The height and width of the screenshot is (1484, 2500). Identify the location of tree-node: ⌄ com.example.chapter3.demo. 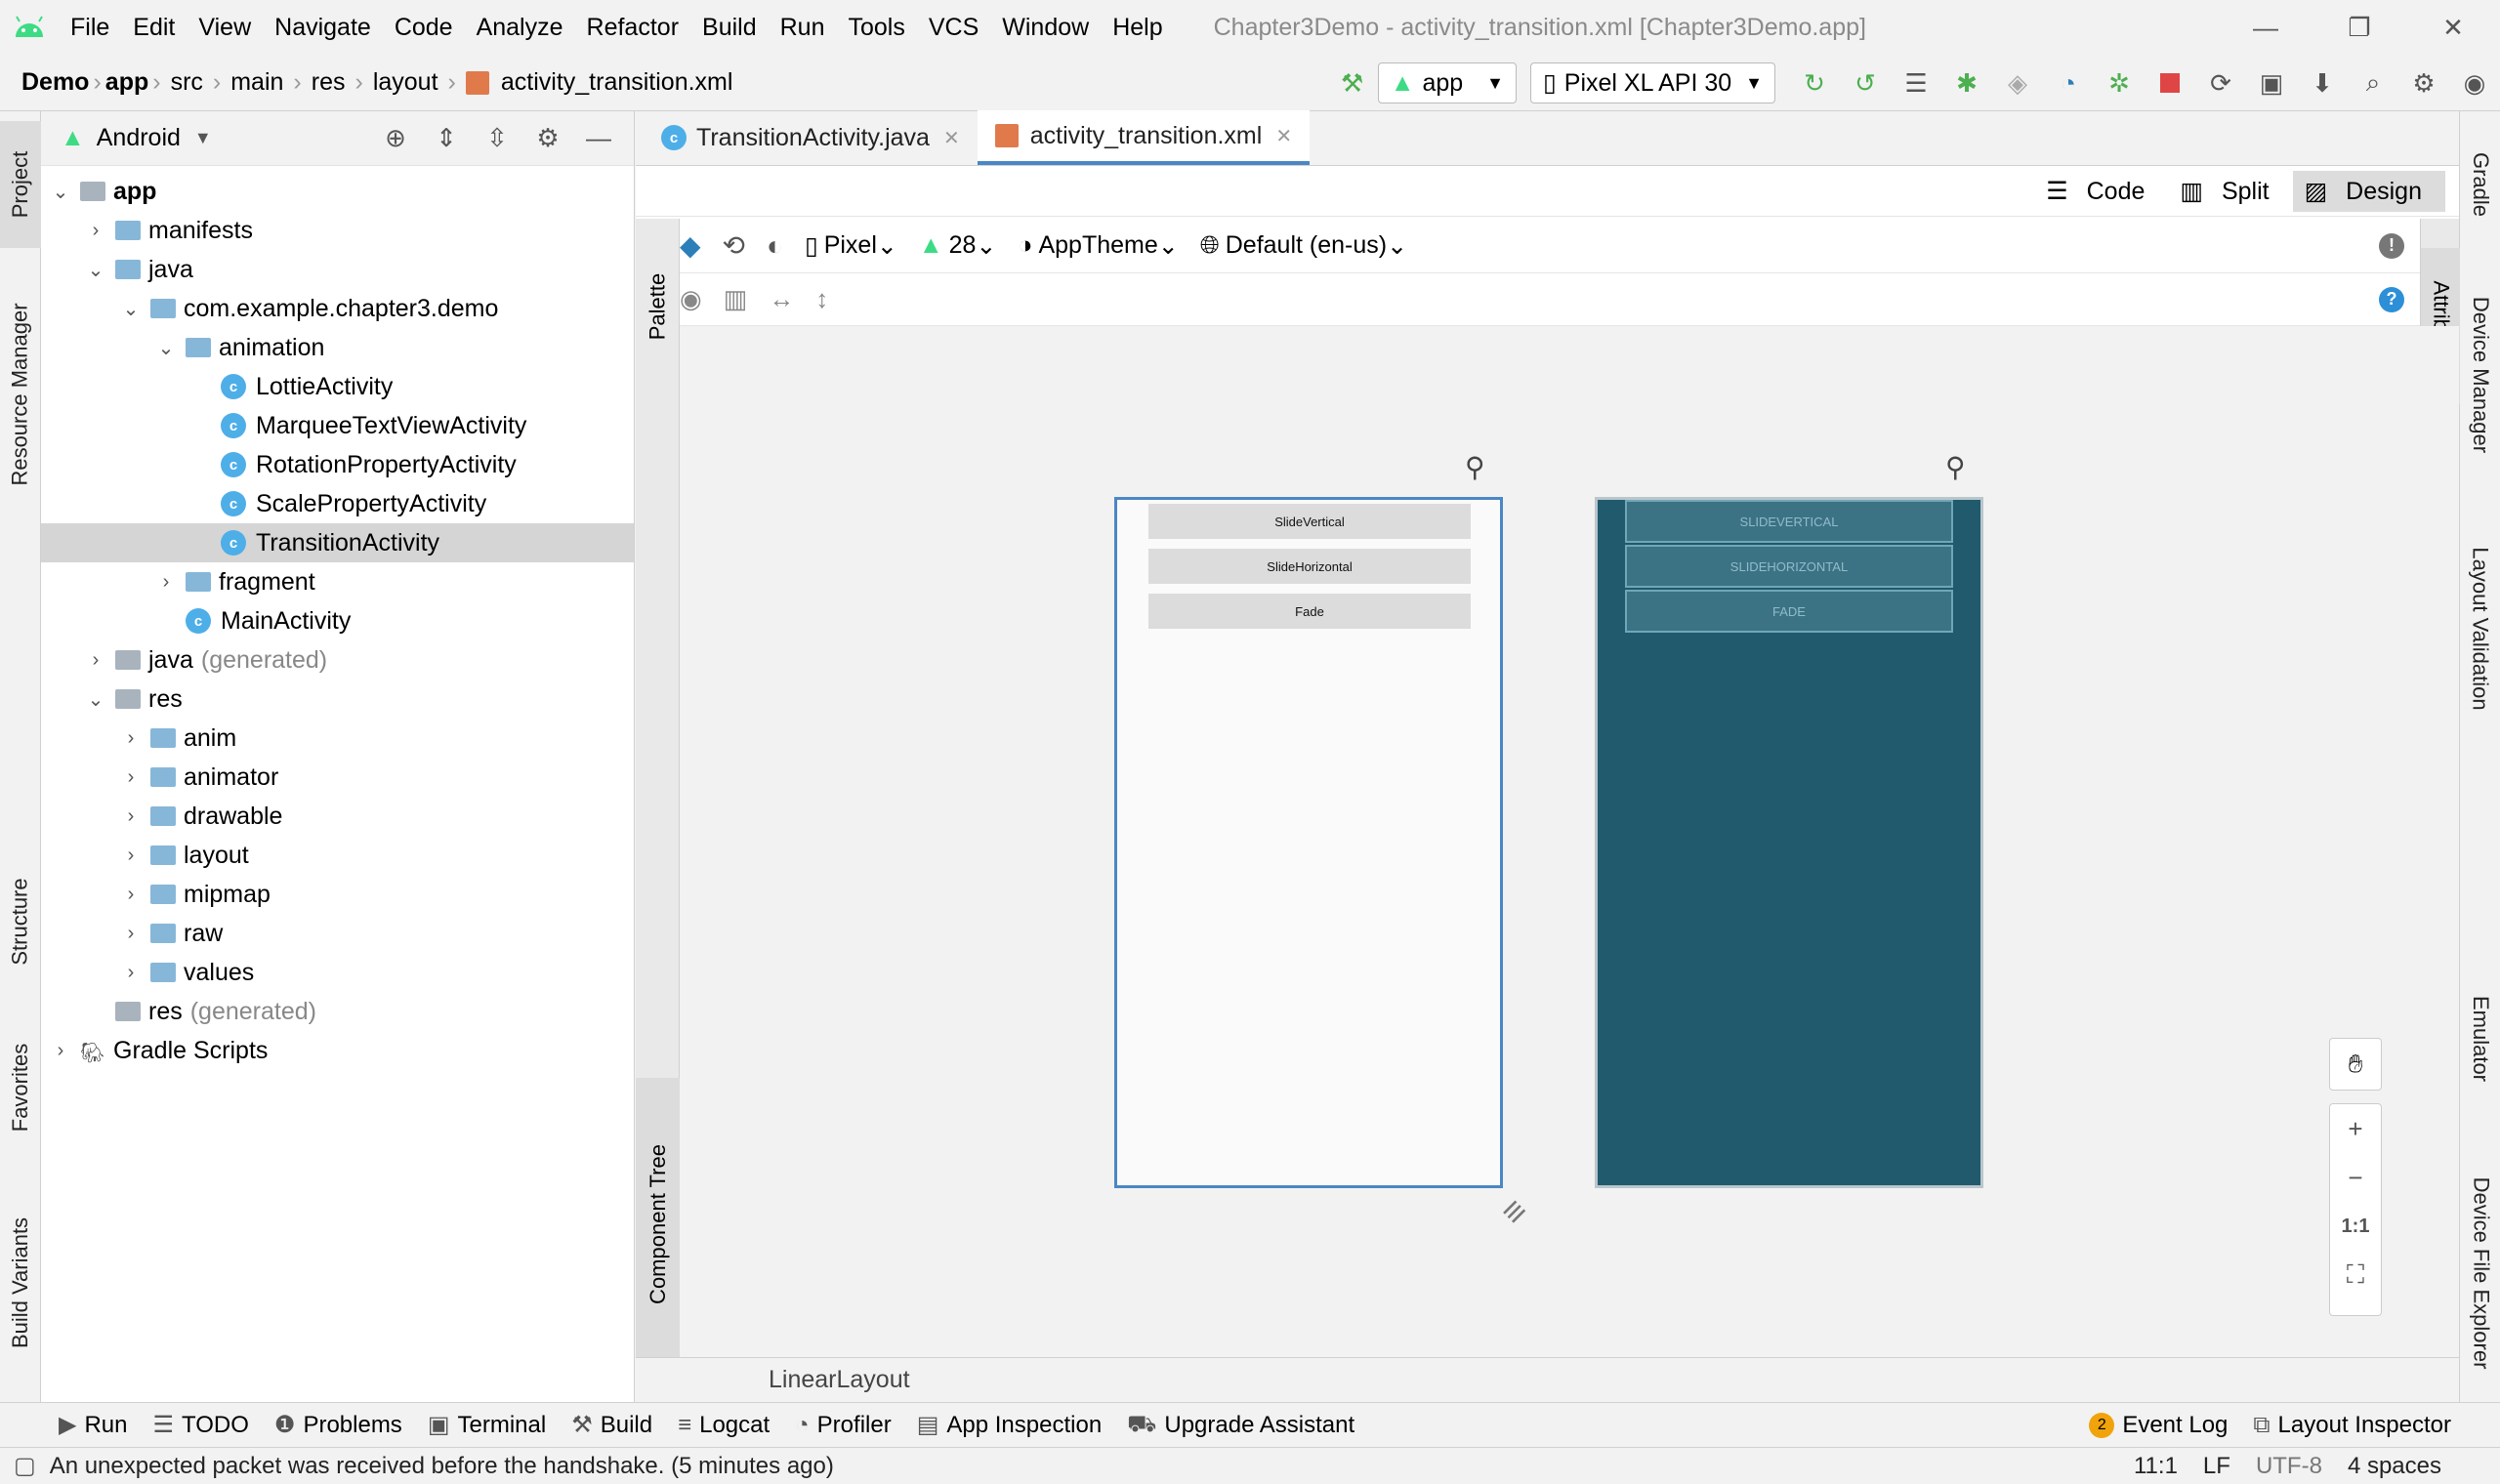
(337, 308).